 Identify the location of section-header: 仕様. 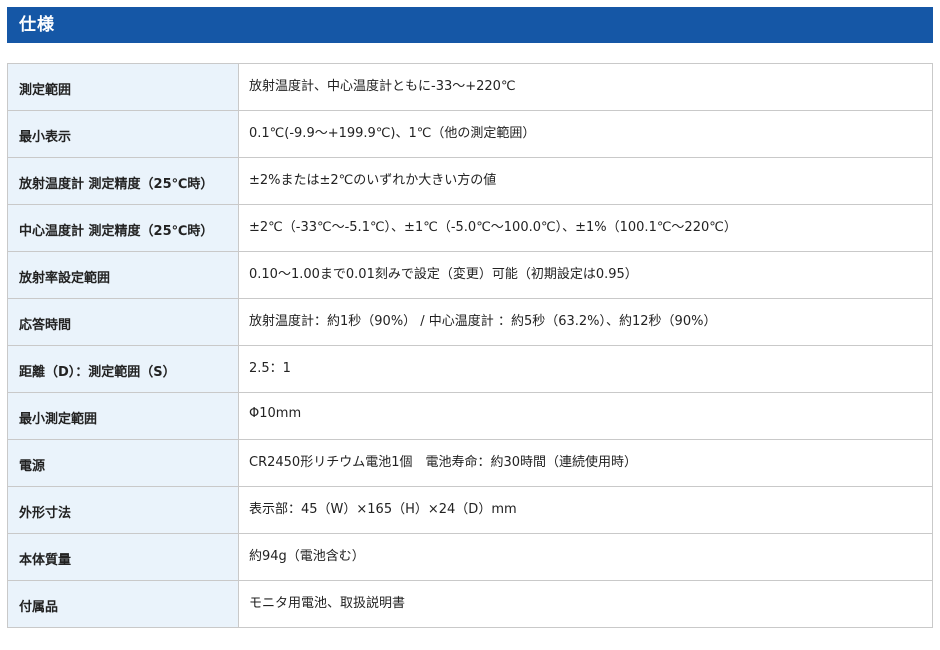
(470, 25).